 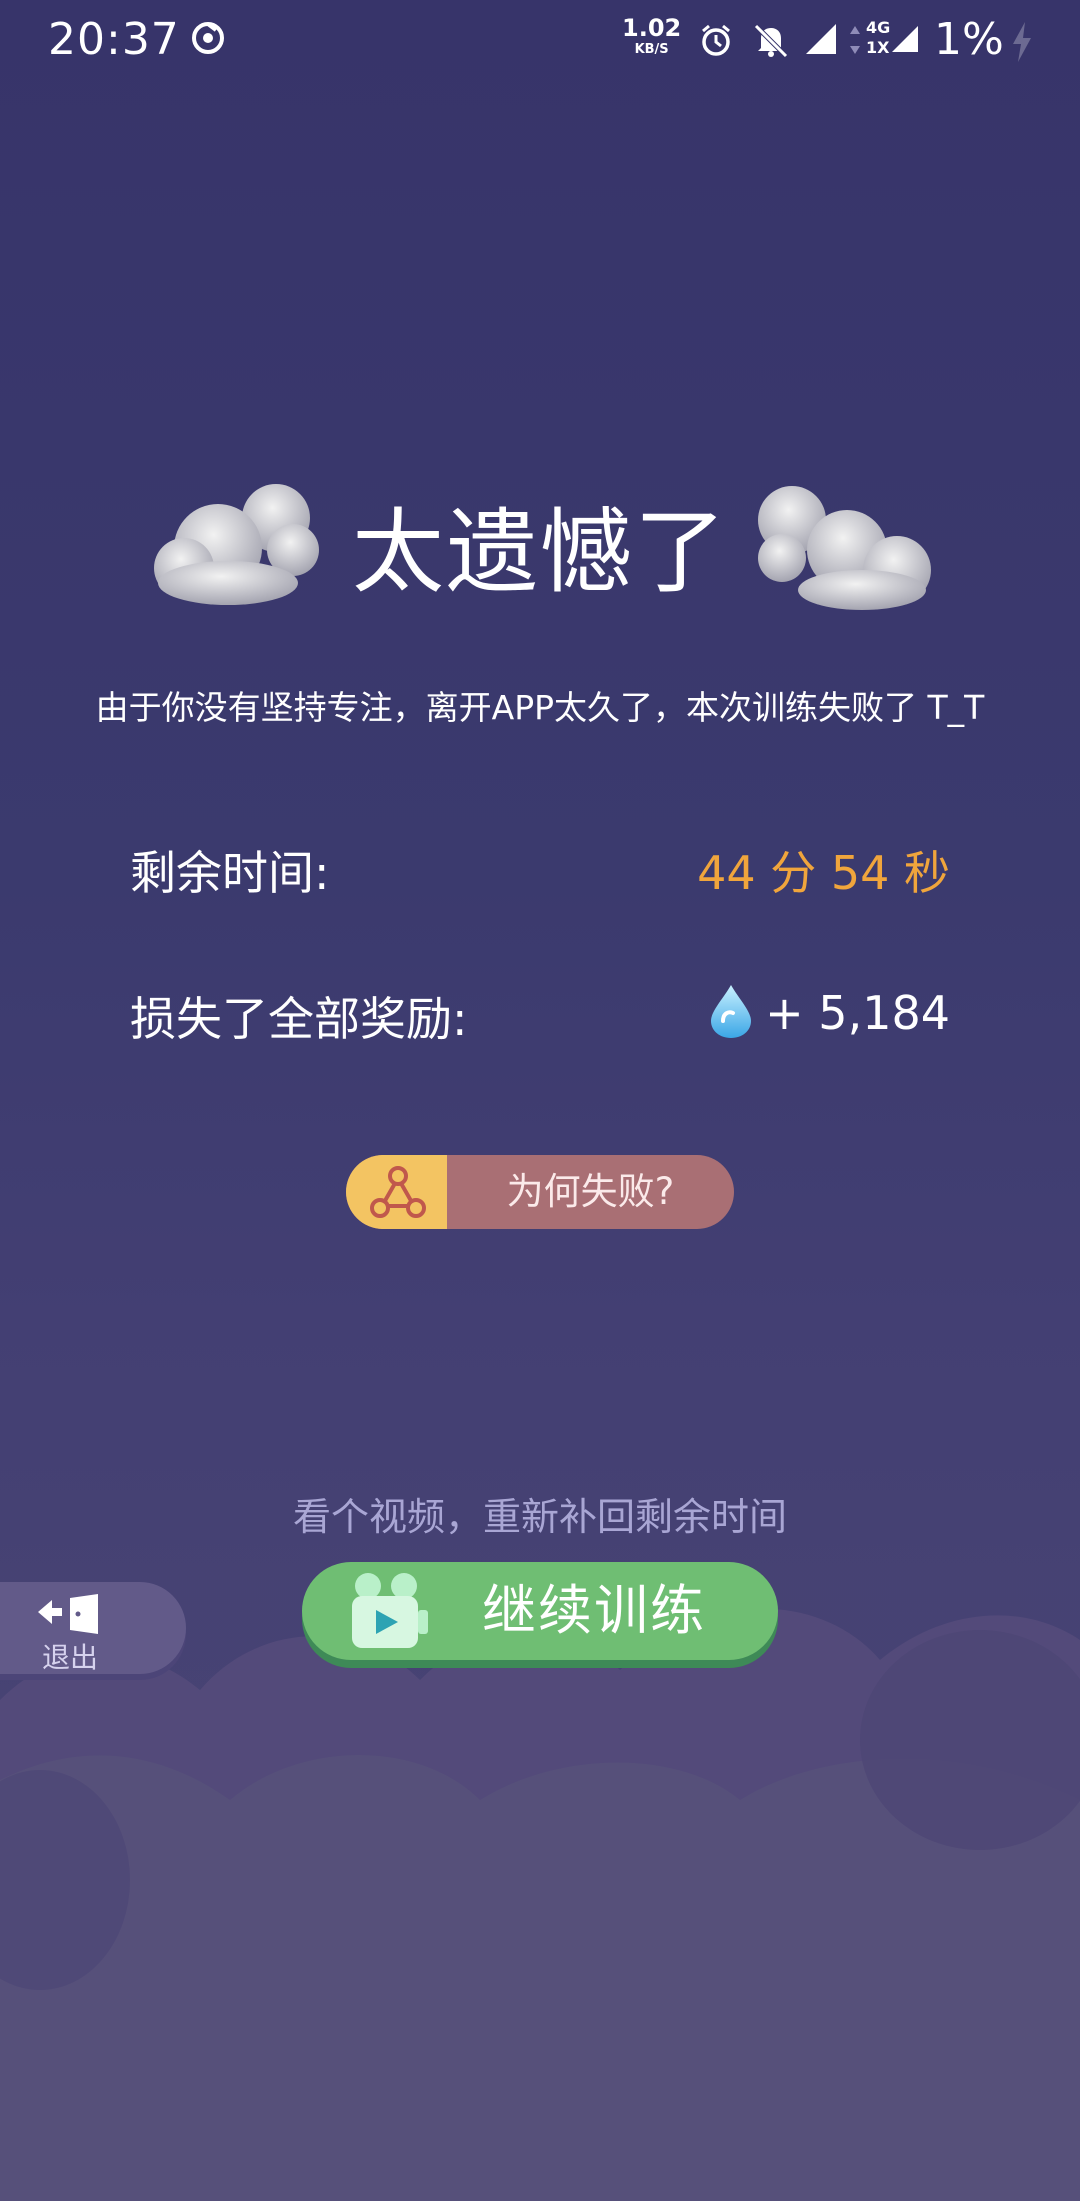 I want to click on lost-reward-value-group: + 5,184, so click(x=829, y=1011).